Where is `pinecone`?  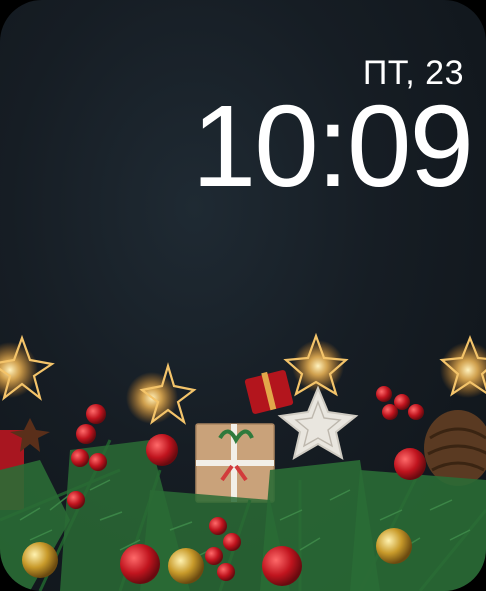 pinecone is located at coordinates (455, 448).